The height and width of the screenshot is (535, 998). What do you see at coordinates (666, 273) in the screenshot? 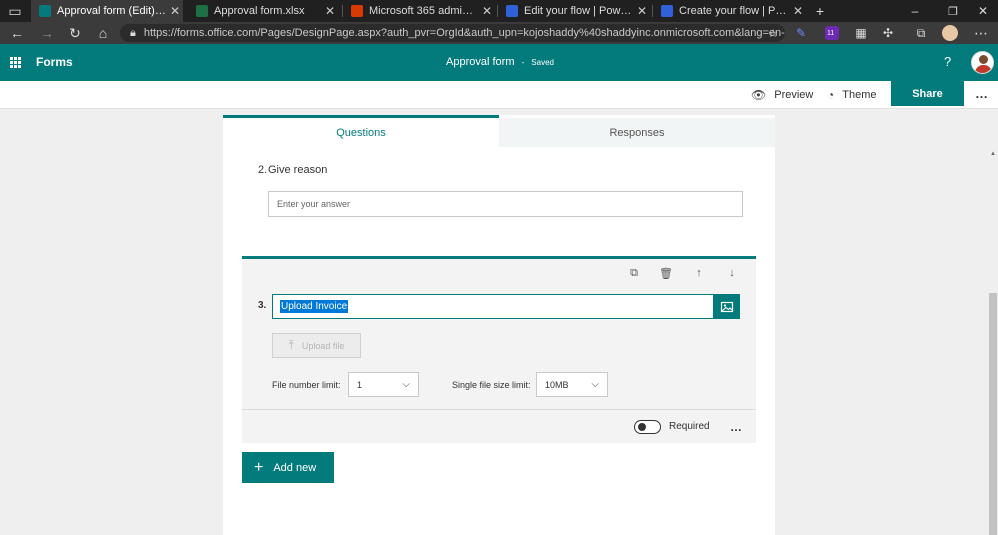
I see `delete-icon: 🗑︎` at bounding box center [666, 273].